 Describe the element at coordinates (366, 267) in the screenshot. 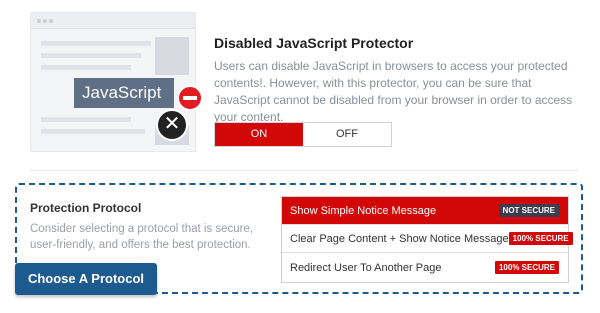

I see `option-label: Redirect User To Another Page` at that location.